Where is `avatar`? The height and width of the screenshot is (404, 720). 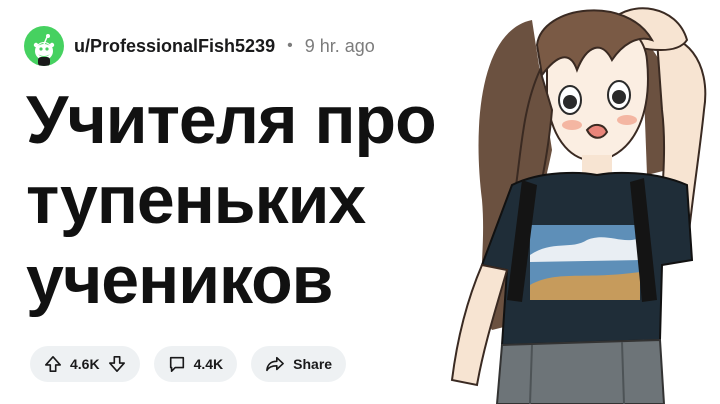
avatar is located at coordinates (44, 46).